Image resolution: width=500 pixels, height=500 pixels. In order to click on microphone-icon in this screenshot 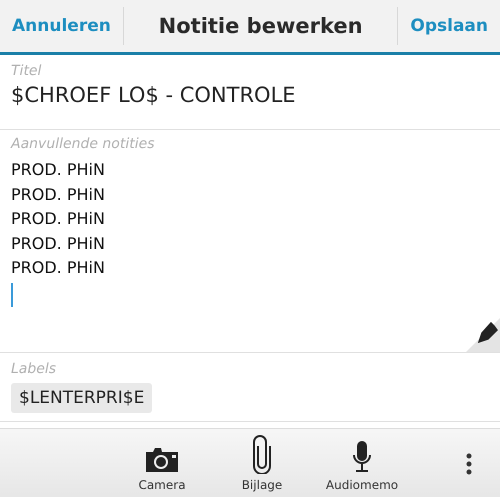, I will do `click(362, 457)`.